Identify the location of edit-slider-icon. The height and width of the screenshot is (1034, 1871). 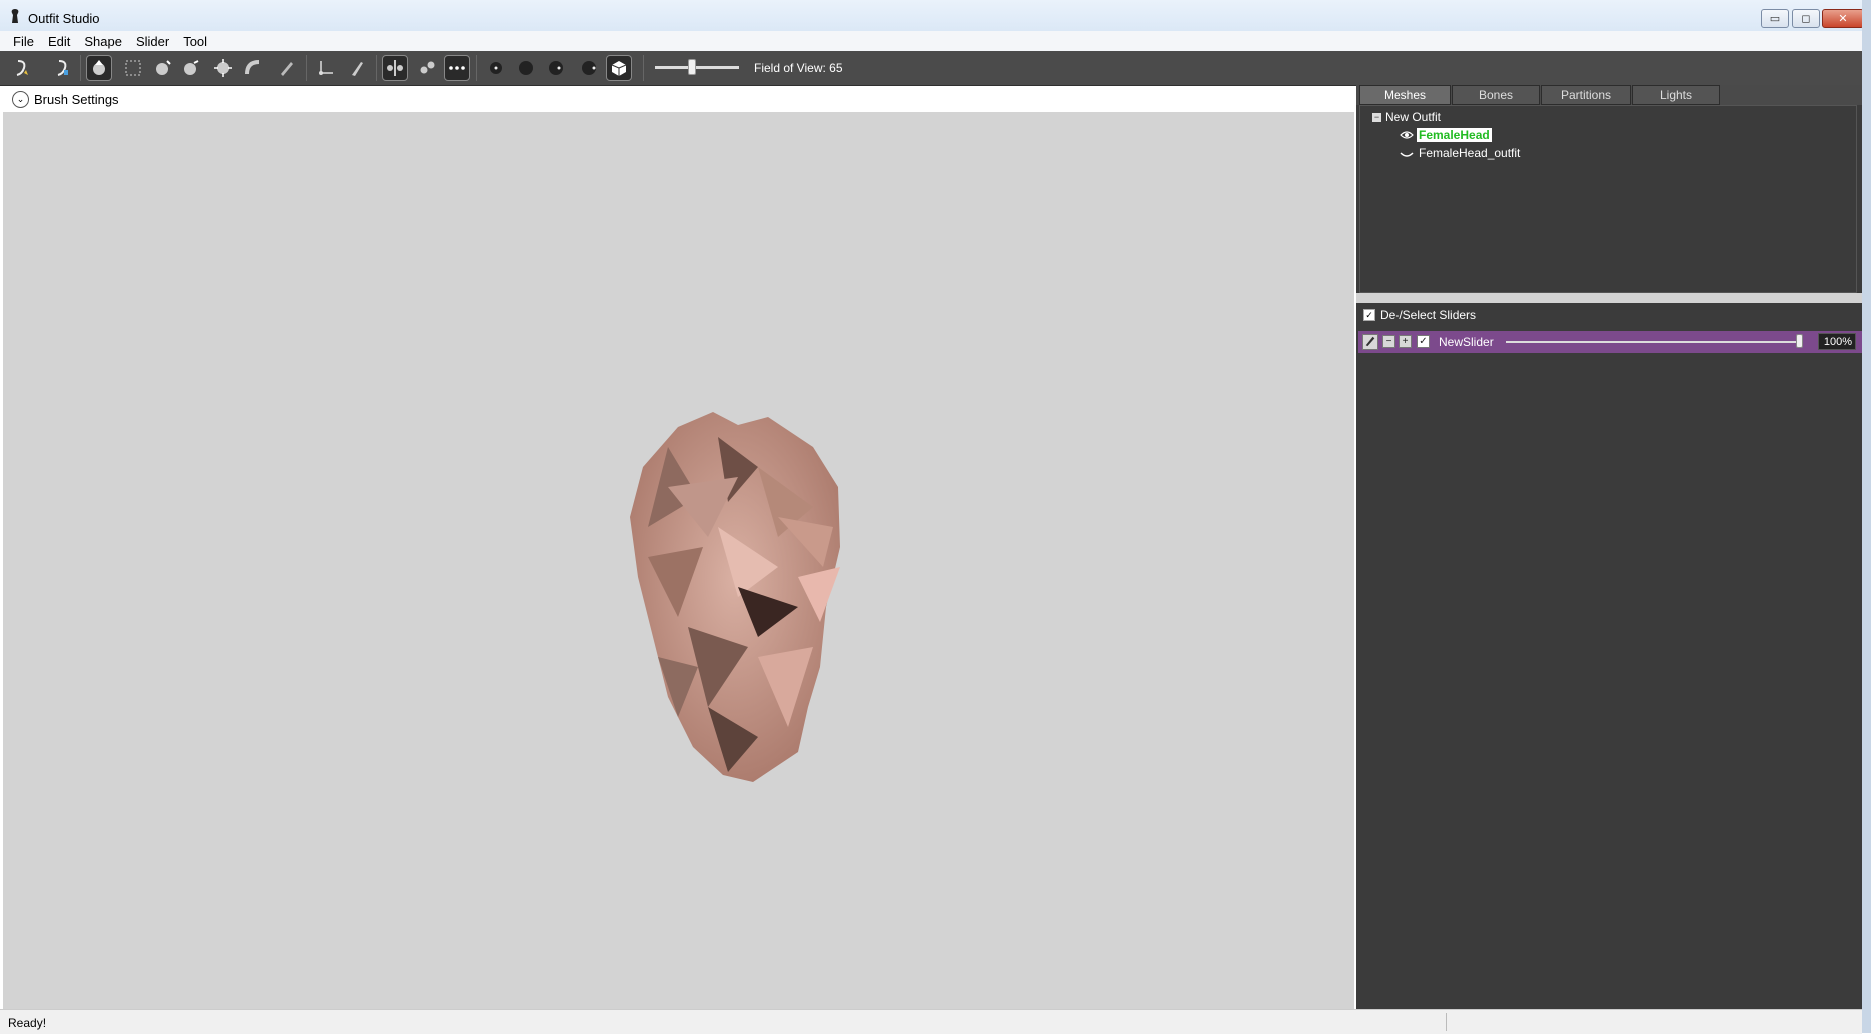
(1370, 342).